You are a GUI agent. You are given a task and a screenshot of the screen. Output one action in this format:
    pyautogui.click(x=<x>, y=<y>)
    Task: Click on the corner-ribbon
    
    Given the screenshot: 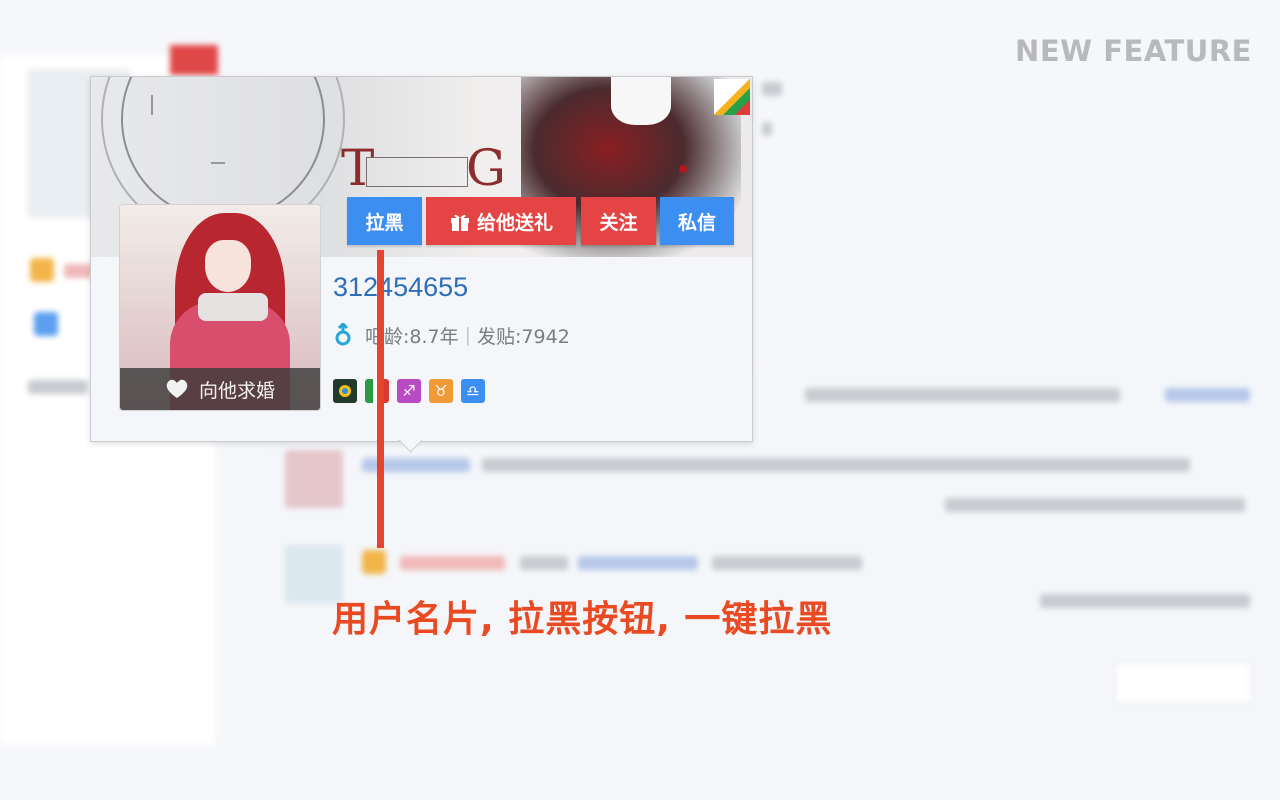 What is the action you would take?
    pyautogui.click(x=194, y=60)
    